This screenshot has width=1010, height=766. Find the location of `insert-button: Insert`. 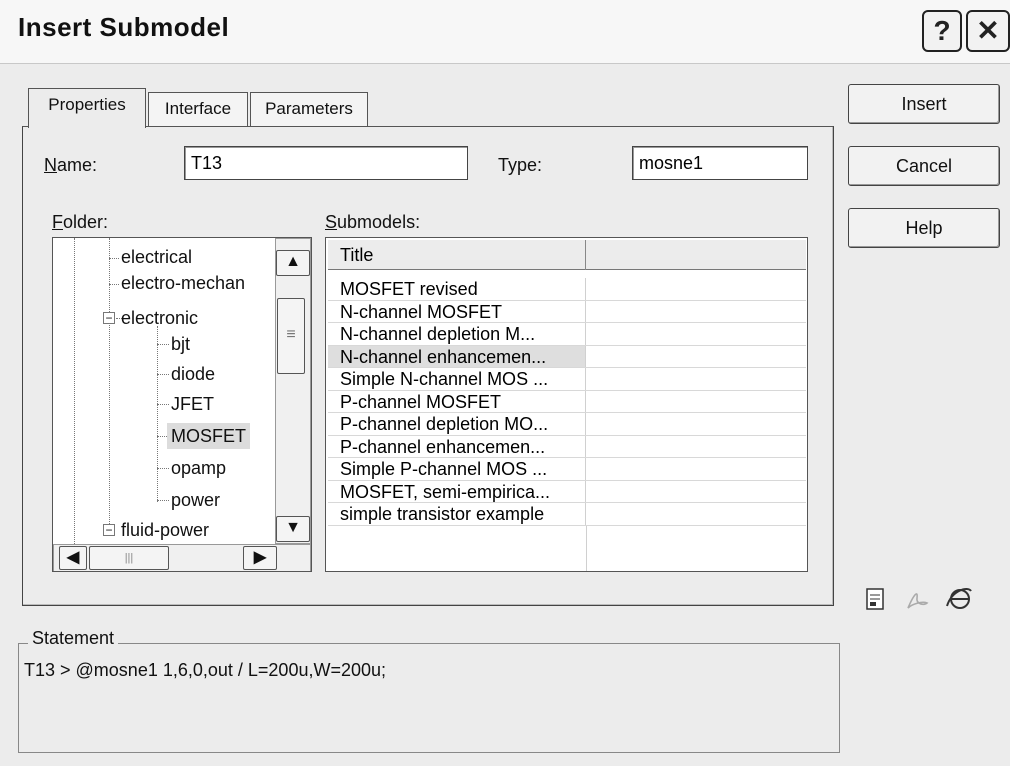

insert-button: Insert is located at coordinates (924, 104).